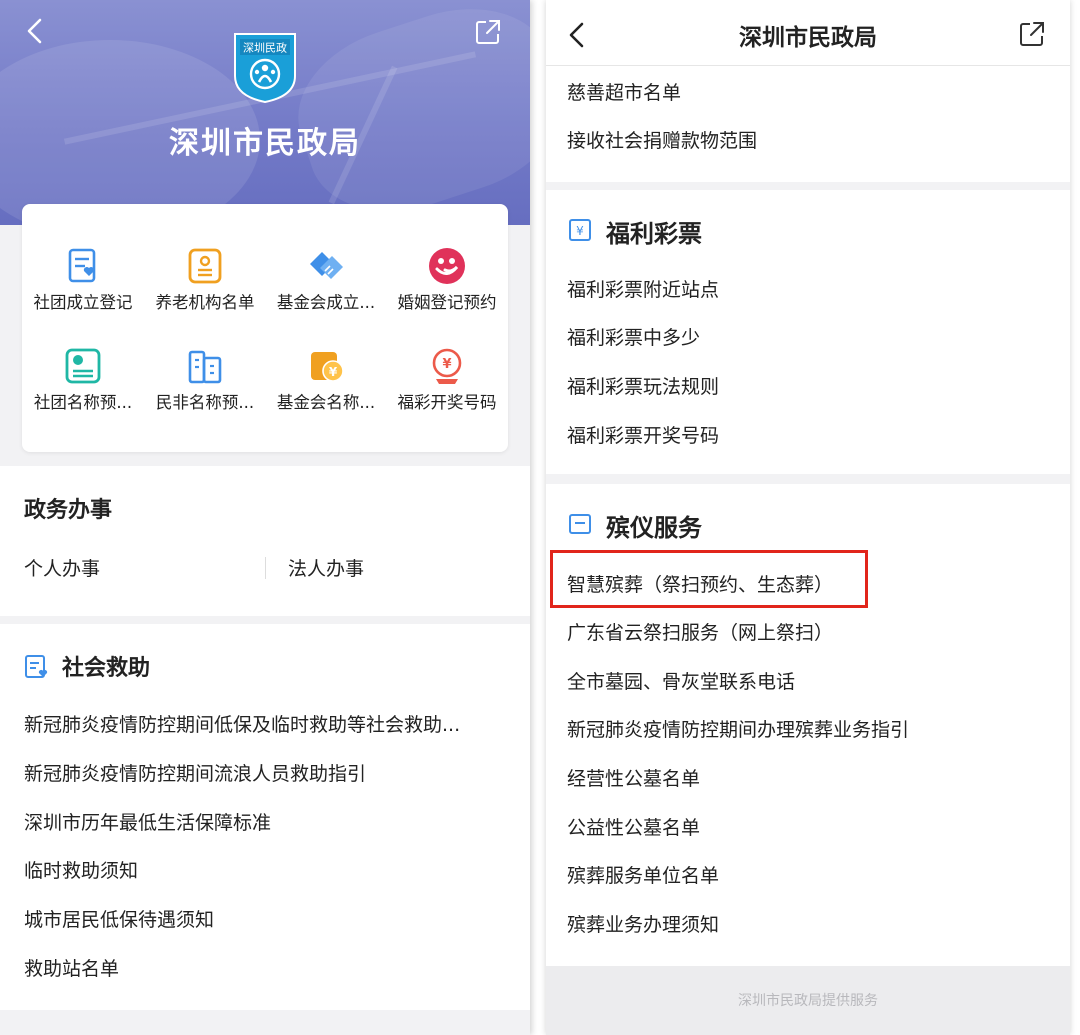  Describe the element at coordinates (119, 918) in the screenshot. I see `list-item: 城市居民低保待遇须知` at that location.